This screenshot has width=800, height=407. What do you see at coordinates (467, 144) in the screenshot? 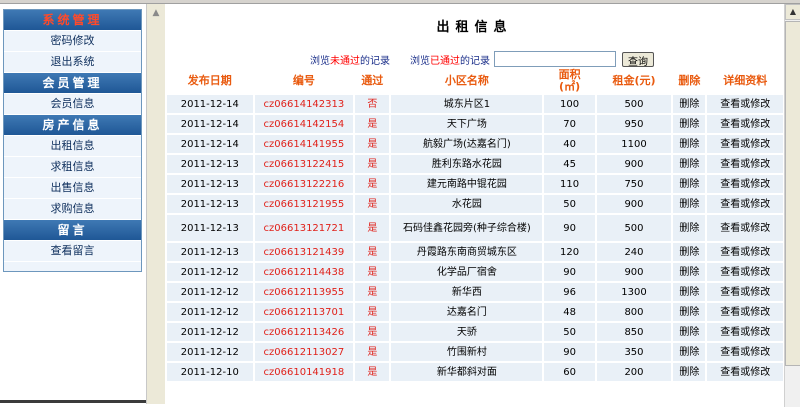
I see `cell-community: 航毅广场(达嘉名门)` at bounding box center [467, 144].